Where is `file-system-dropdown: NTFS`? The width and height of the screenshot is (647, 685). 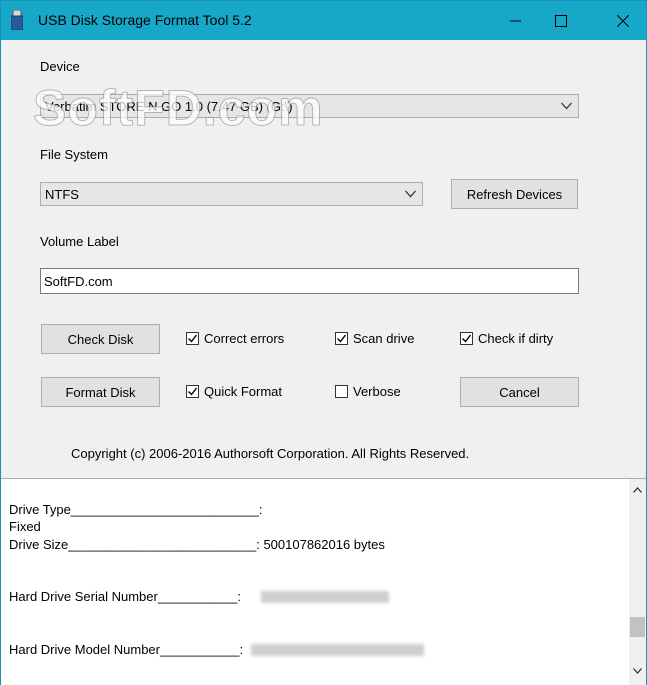 file-system-dropdown: NTFS is located at coordinates (231, 194).